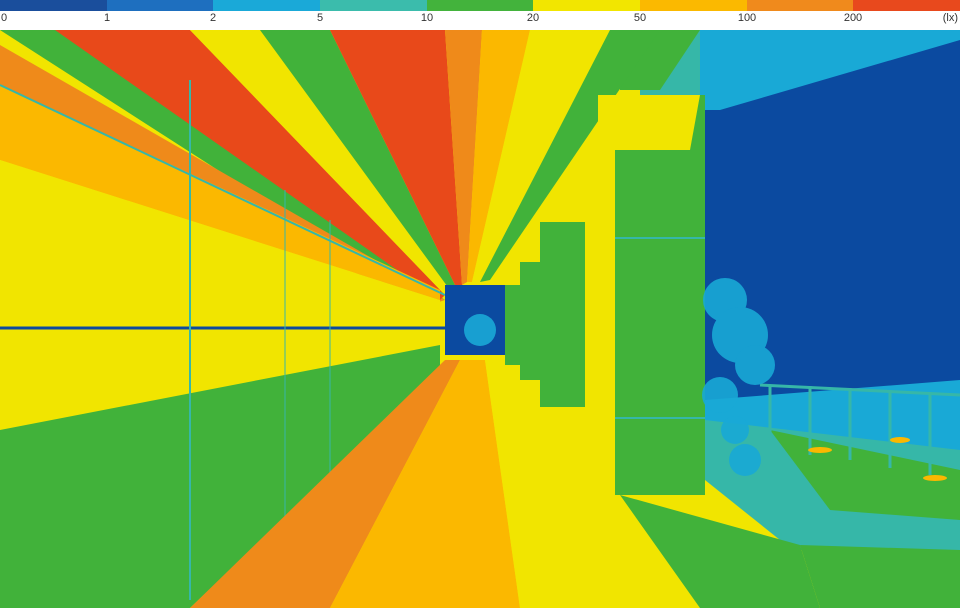 The width and height of the screenshot is (960, 608). Describe the element at coordinates (427, 18) in the screenshot. I see `legend-tick-label: 10` at that location.